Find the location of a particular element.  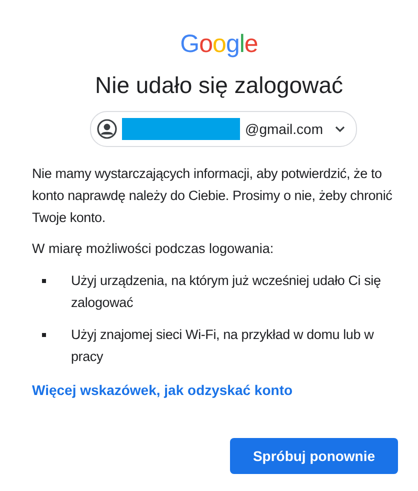

logo-letter: l is located at coordinates (241, 44).